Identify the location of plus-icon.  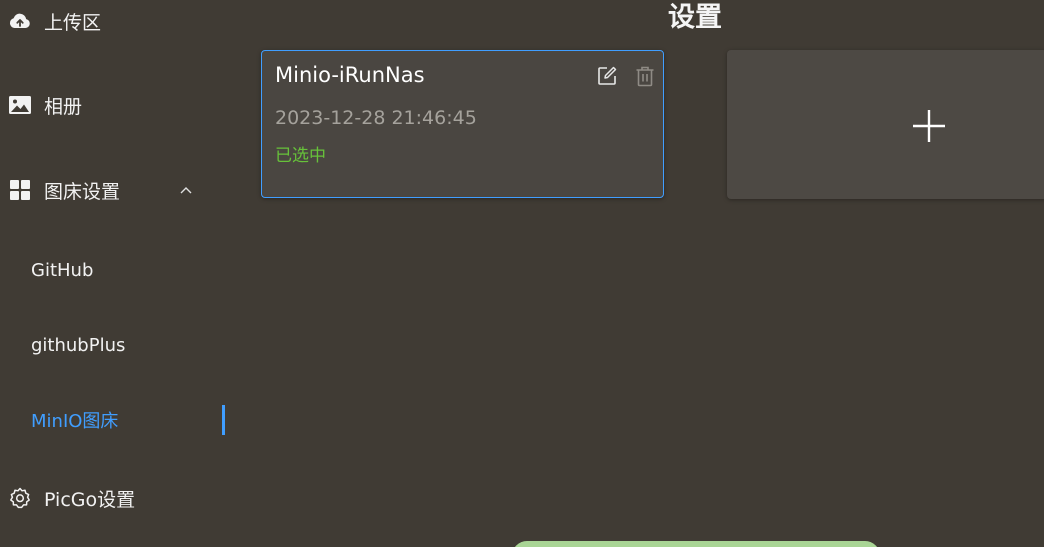
(929, 126).